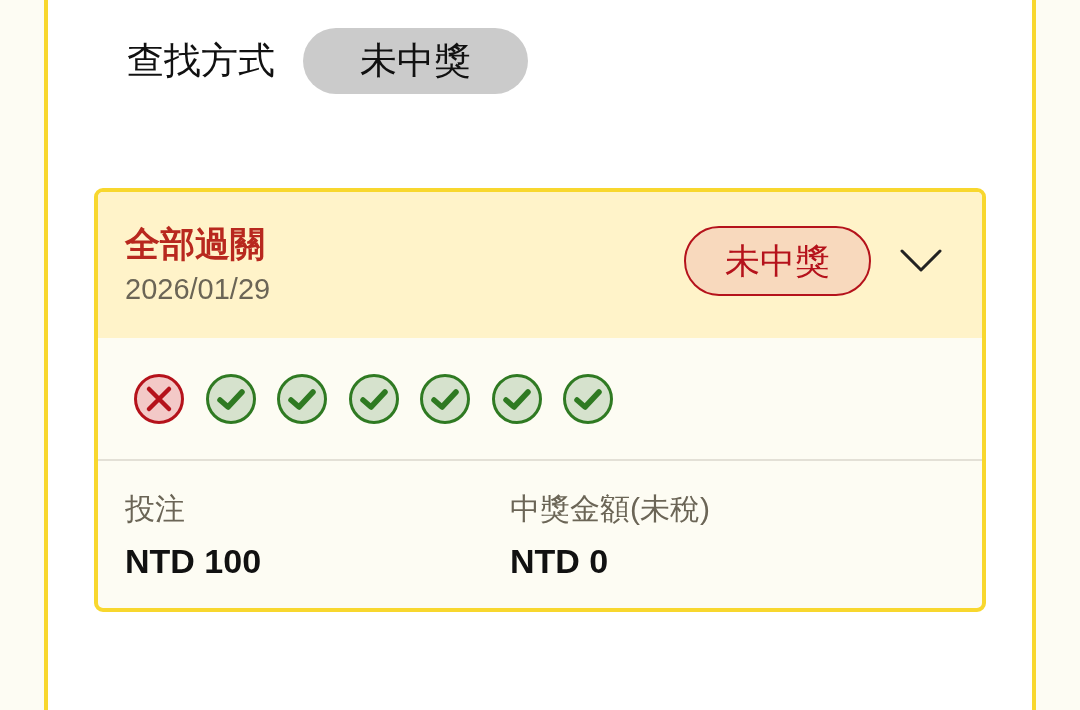 Image resolution: width=1080 pixels, height=710 pixels. Describe the element at coordinates (559, 561) in the screenshot. I see `payout-value: NTD 0` at that location.